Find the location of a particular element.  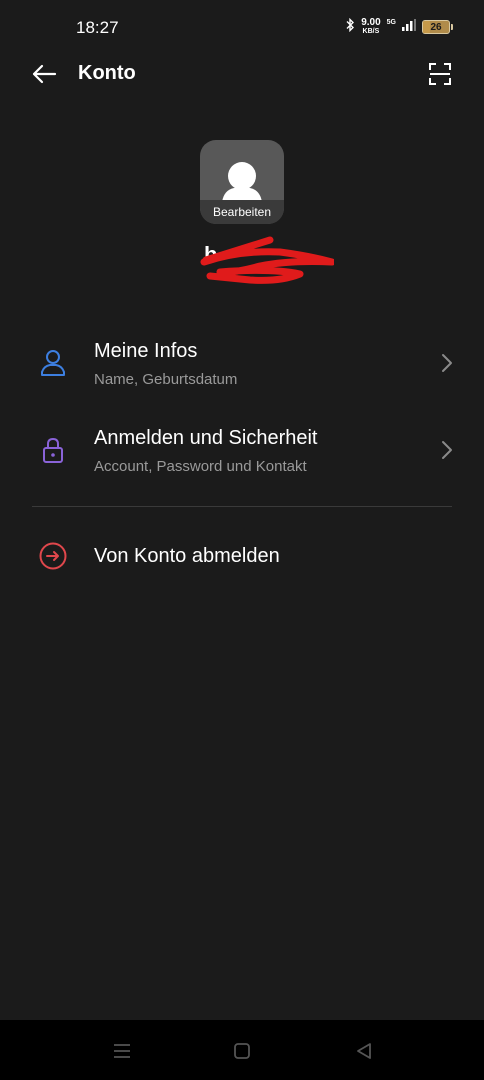

redaction-scribble is located at coordinates (267, 260).